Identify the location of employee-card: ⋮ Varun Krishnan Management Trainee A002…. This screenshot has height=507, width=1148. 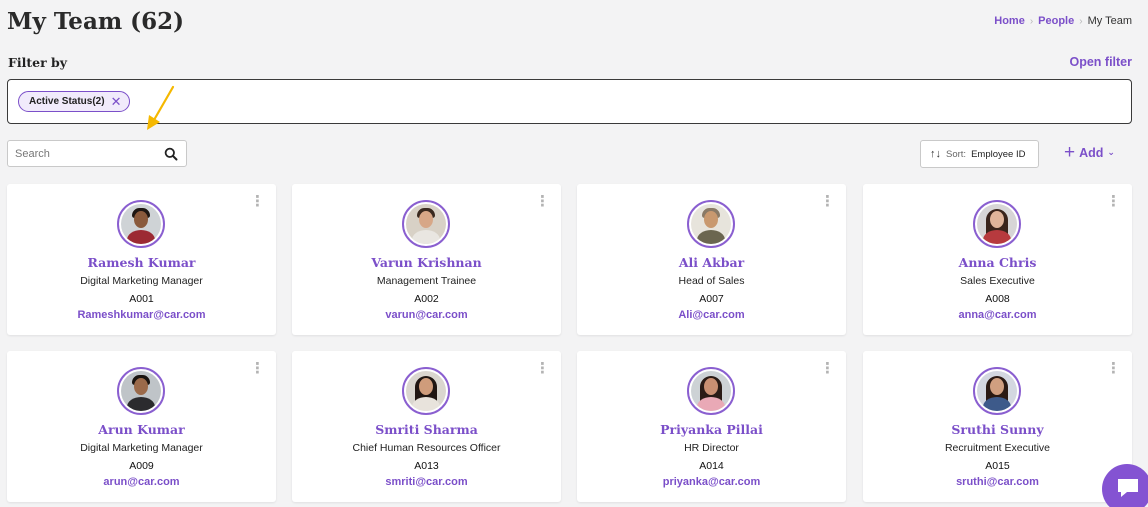
(426, 259).